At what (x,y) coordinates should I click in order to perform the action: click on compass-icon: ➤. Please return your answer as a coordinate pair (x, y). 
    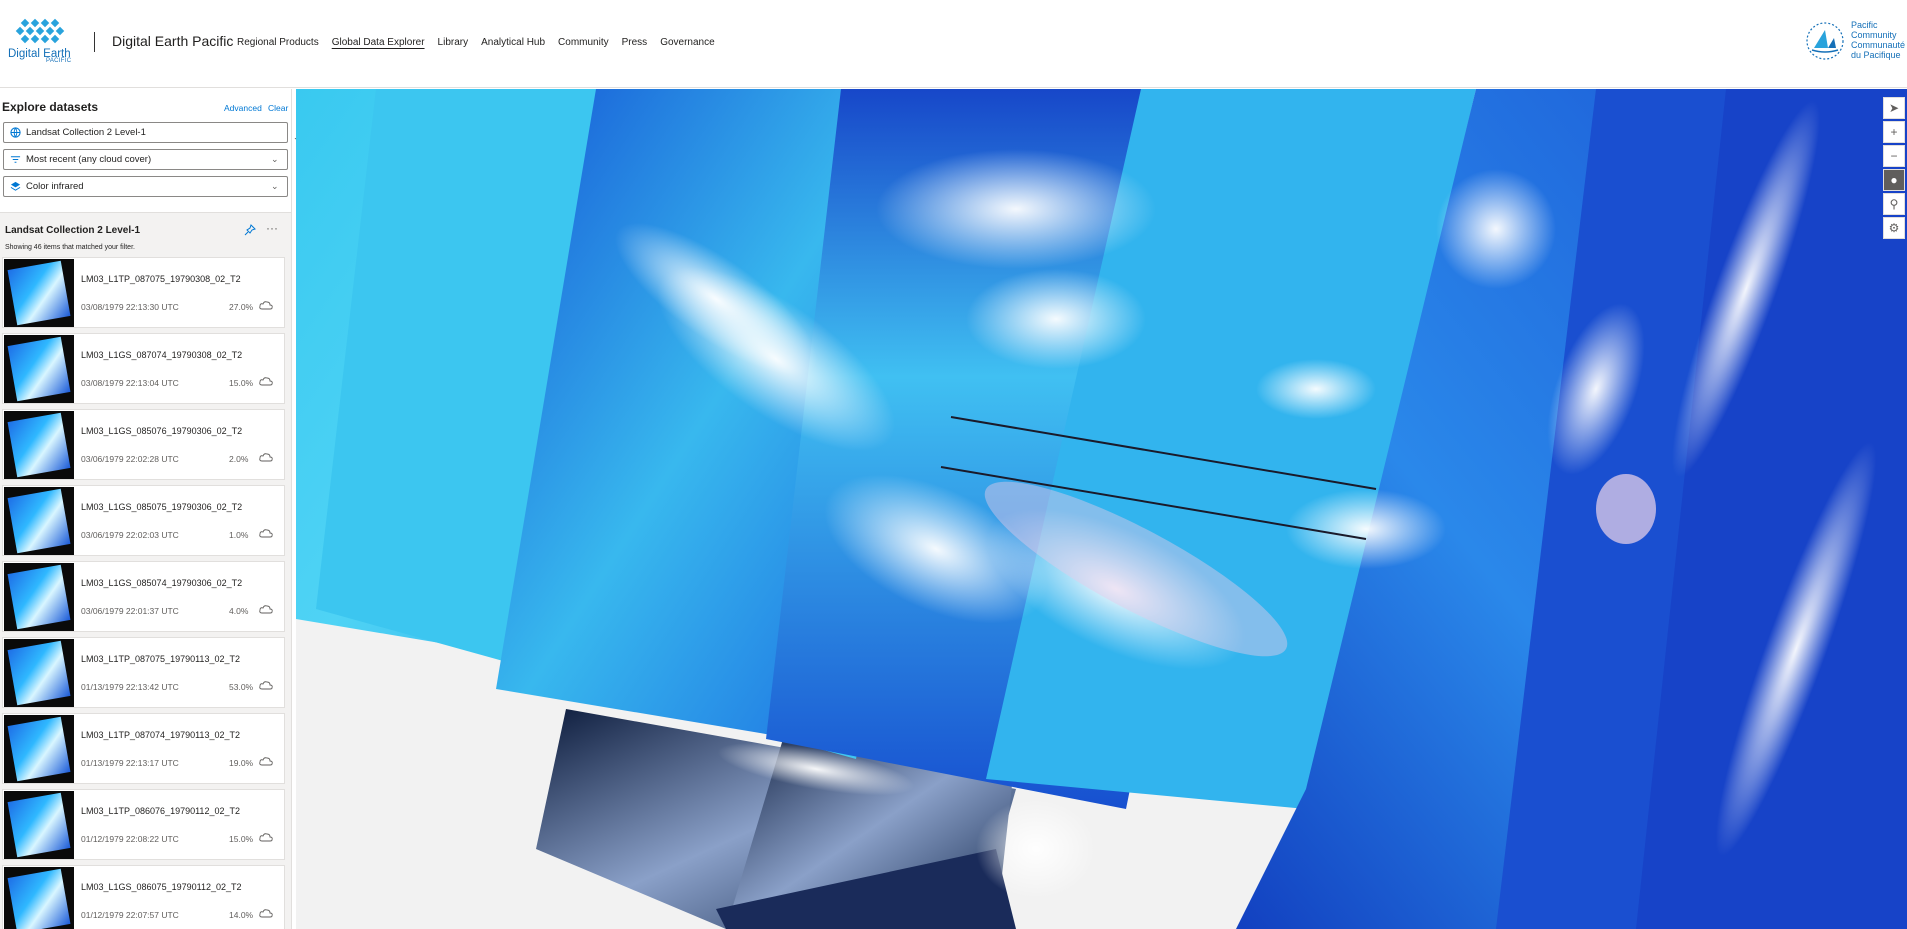
    Looking at the image, I should click on (1894, 108).